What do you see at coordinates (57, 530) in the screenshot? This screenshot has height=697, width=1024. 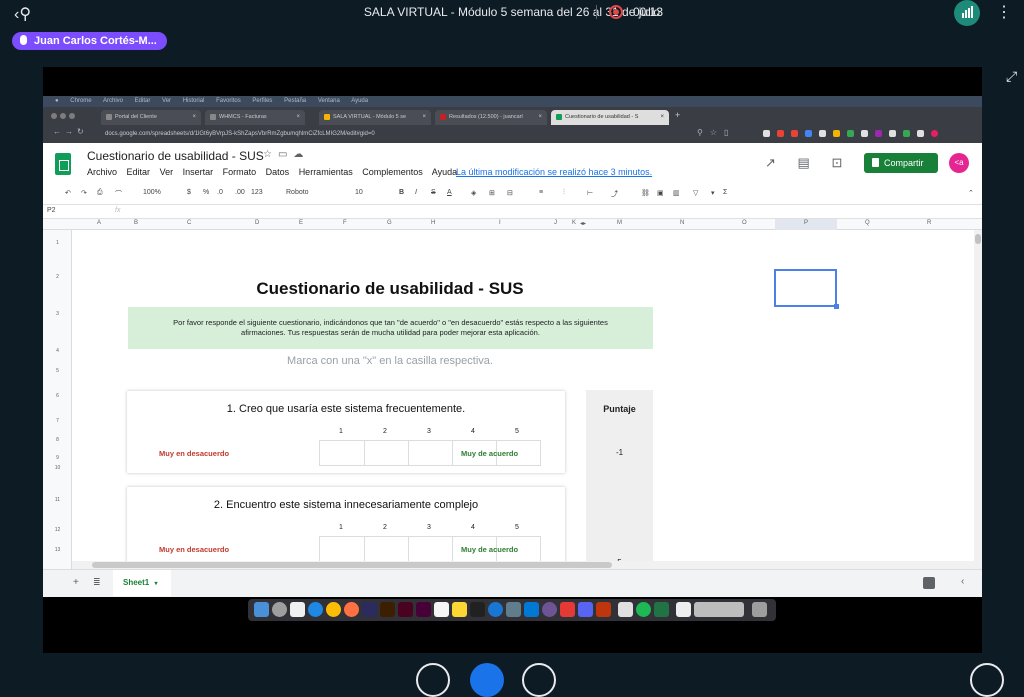 I see `row-header: 12` at bounding box center [57, 530].